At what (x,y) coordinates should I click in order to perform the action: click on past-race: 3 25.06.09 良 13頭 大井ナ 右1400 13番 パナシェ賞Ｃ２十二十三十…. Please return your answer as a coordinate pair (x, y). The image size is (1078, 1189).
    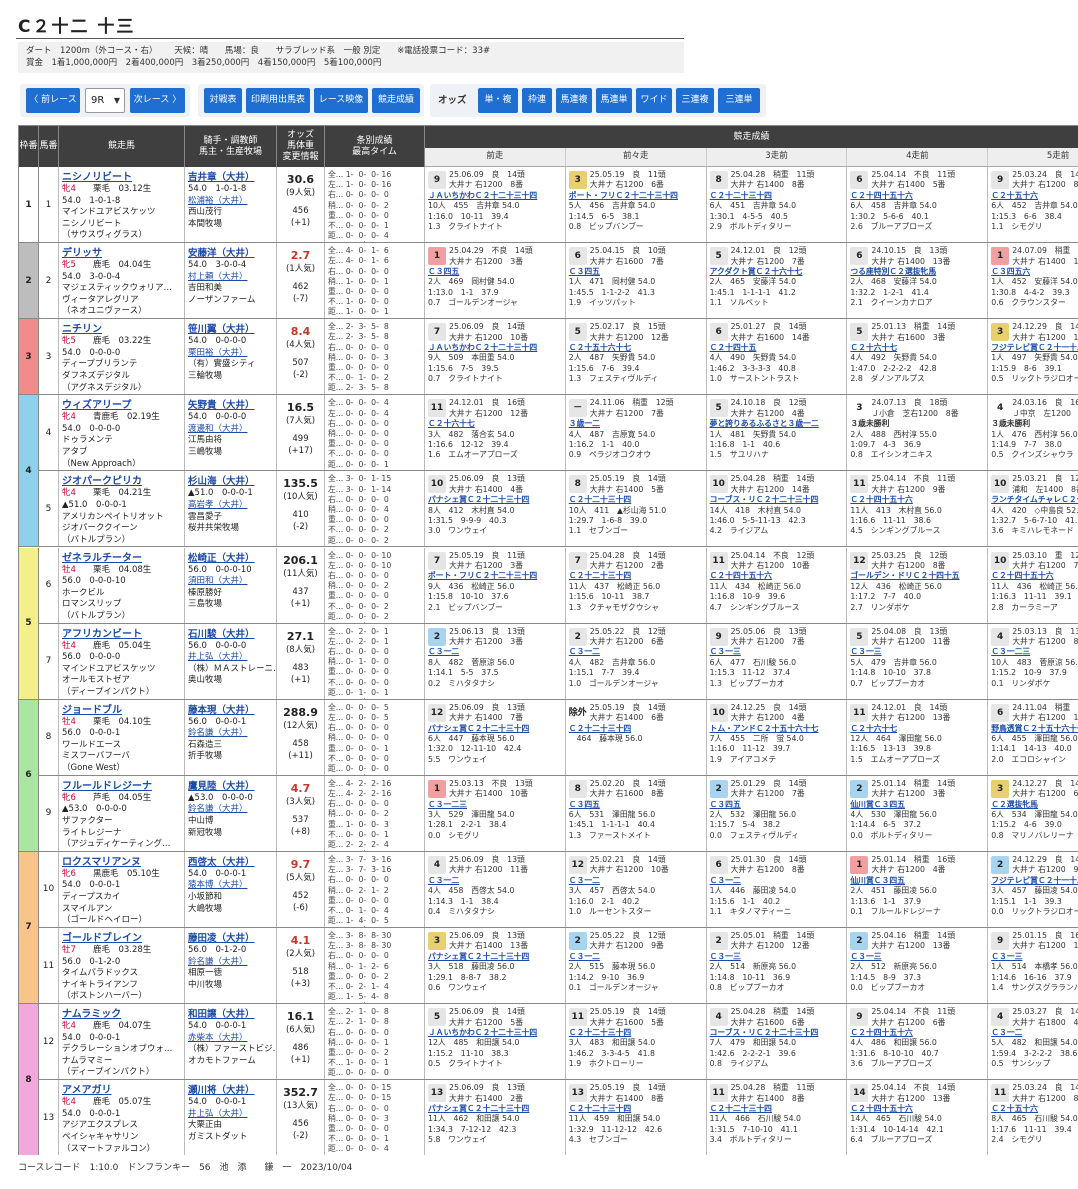
    Looking at the image, I should click on (495, 966).